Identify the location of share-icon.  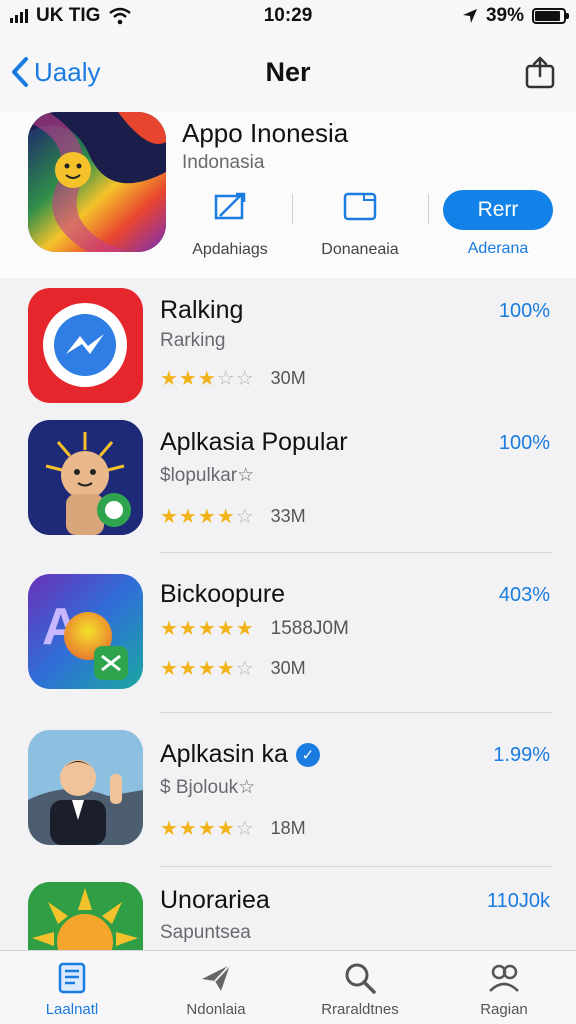
(540, 72).